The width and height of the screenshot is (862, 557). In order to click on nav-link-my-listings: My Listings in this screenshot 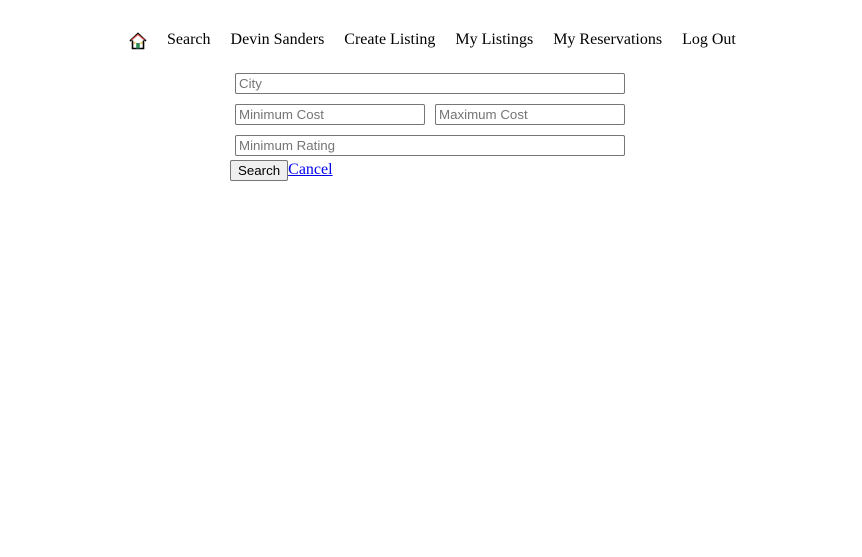, I will do `click(494, 40)`.